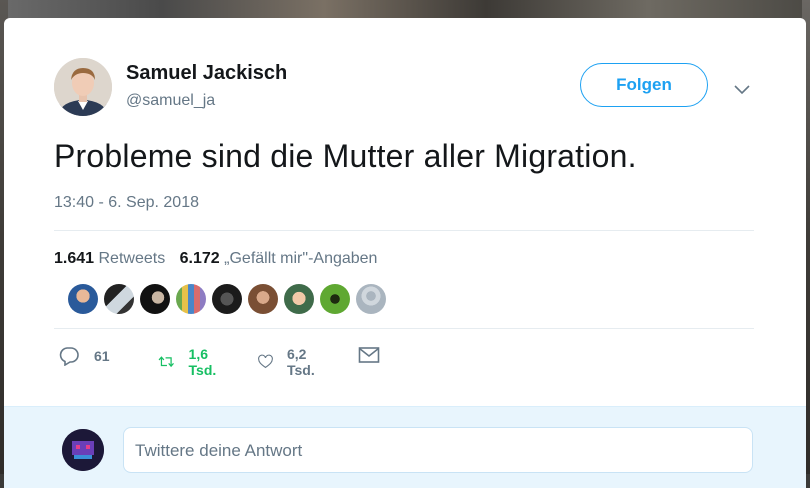  I want to click on like-action: 6,2 Tsd., so click(290, 362).